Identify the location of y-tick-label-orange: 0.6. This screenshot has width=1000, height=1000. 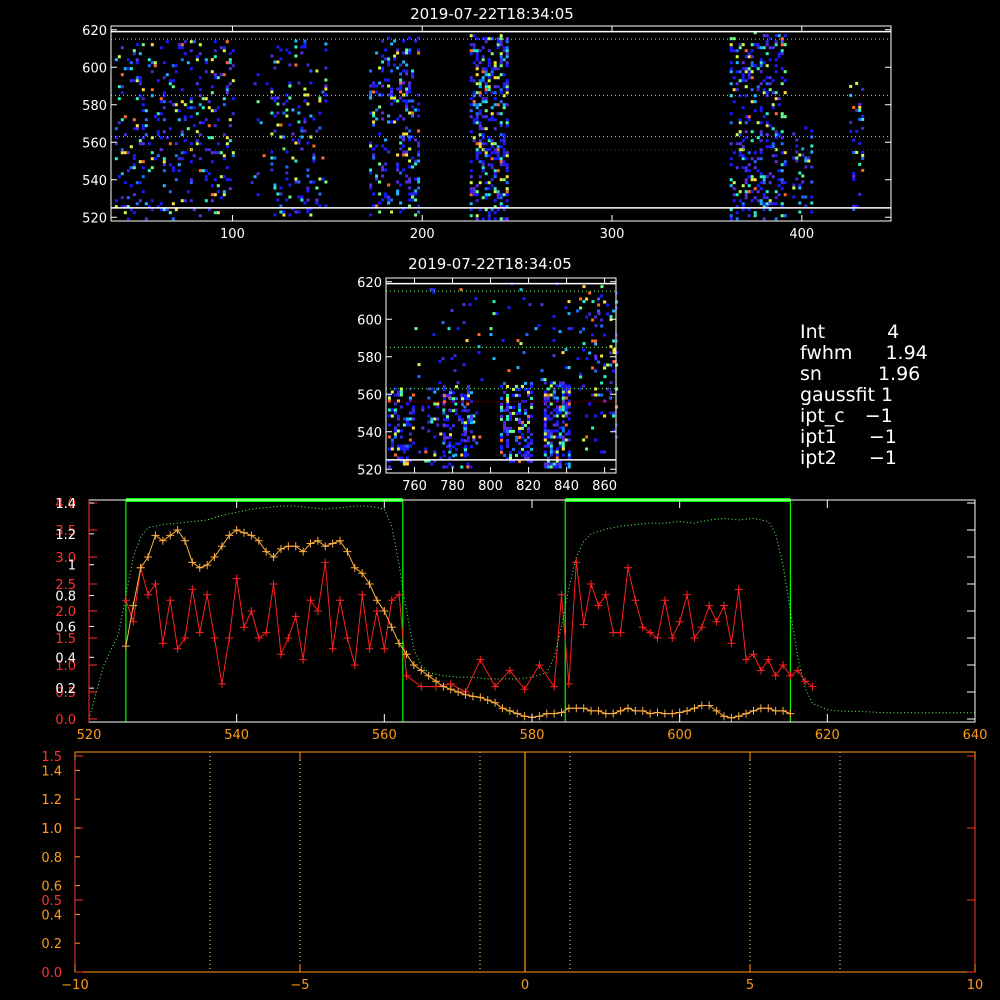
(51, 887).